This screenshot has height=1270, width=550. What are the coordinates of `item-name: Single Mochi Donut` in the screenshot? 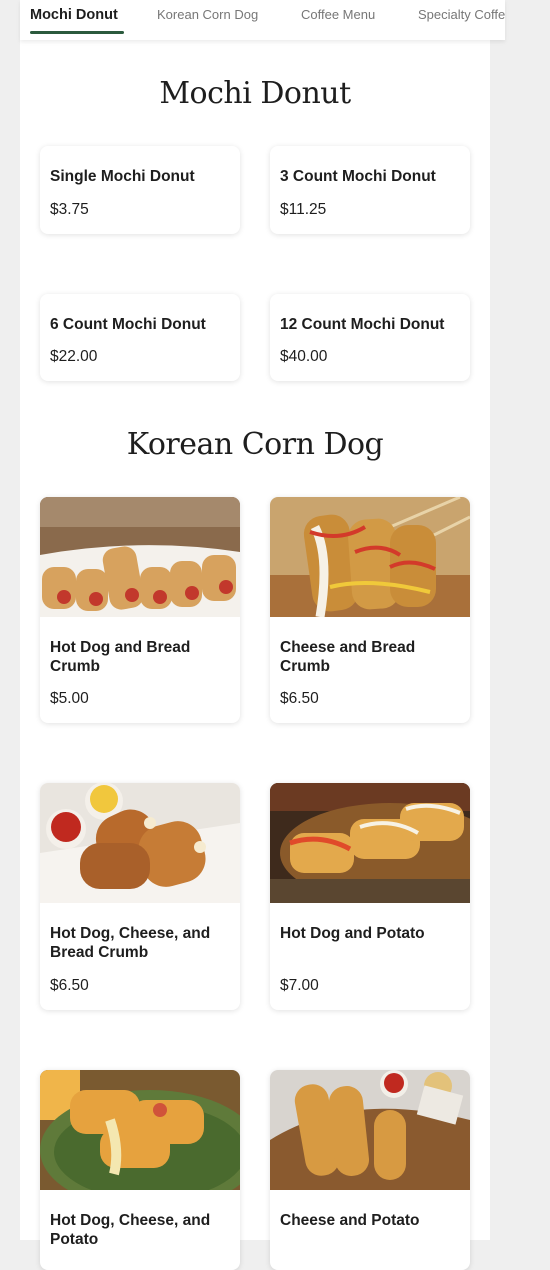 It's located at (122, 176).